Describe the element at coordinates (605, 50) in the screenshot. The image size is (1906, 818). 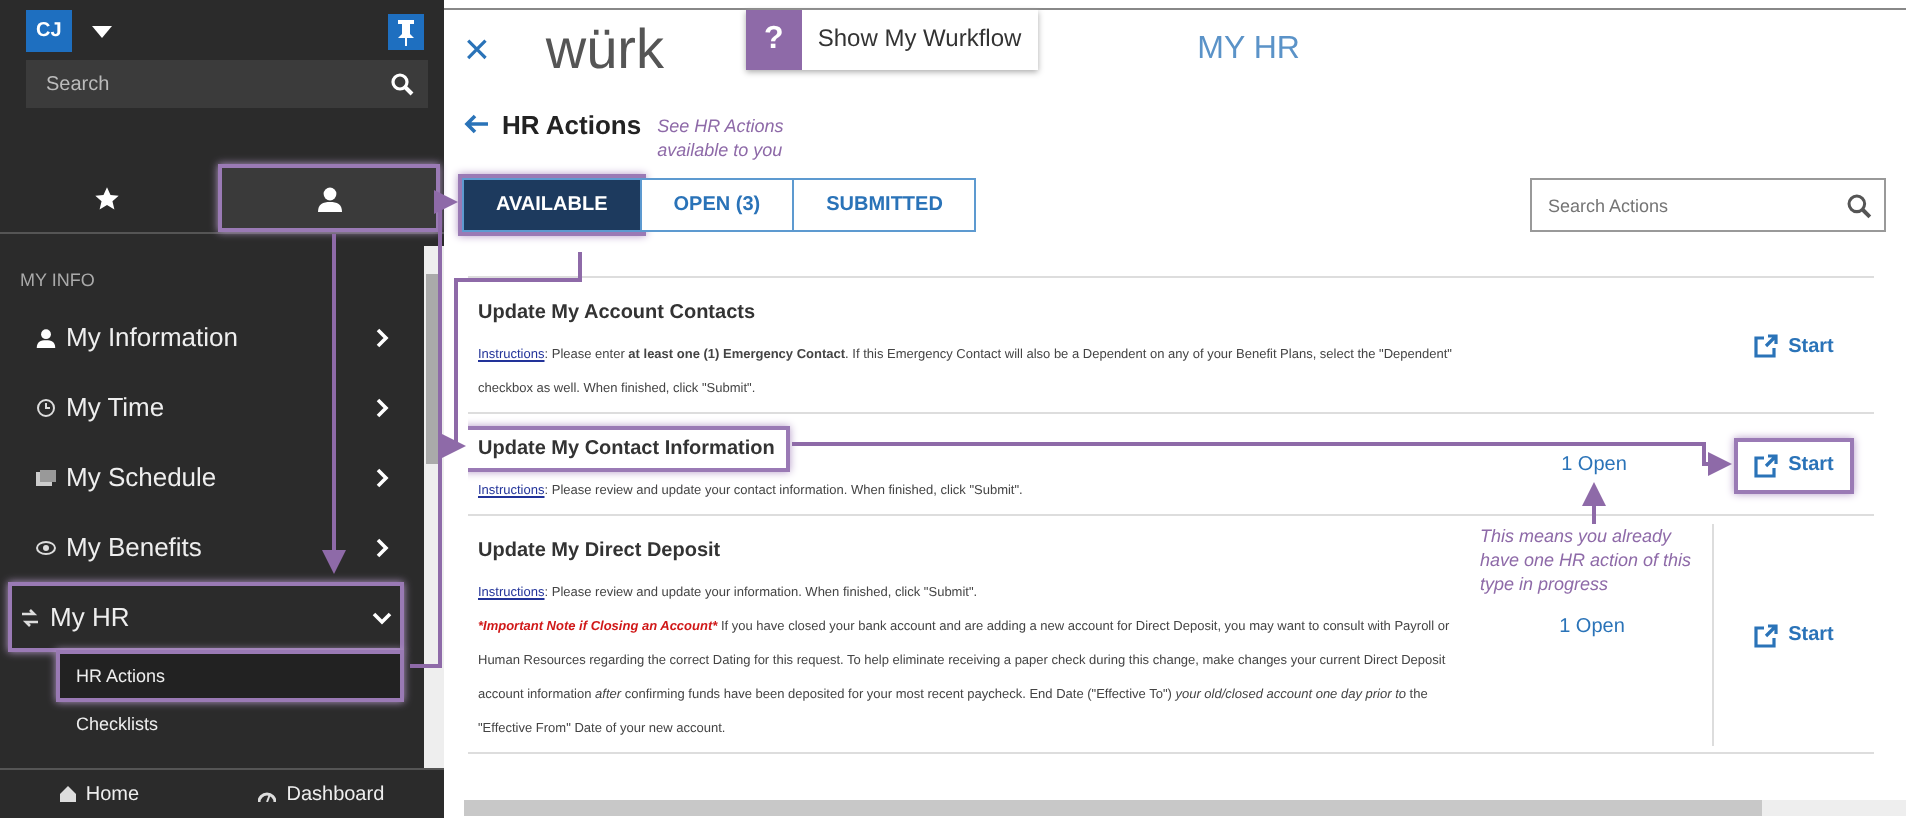
I see `logo: würk` at that location.